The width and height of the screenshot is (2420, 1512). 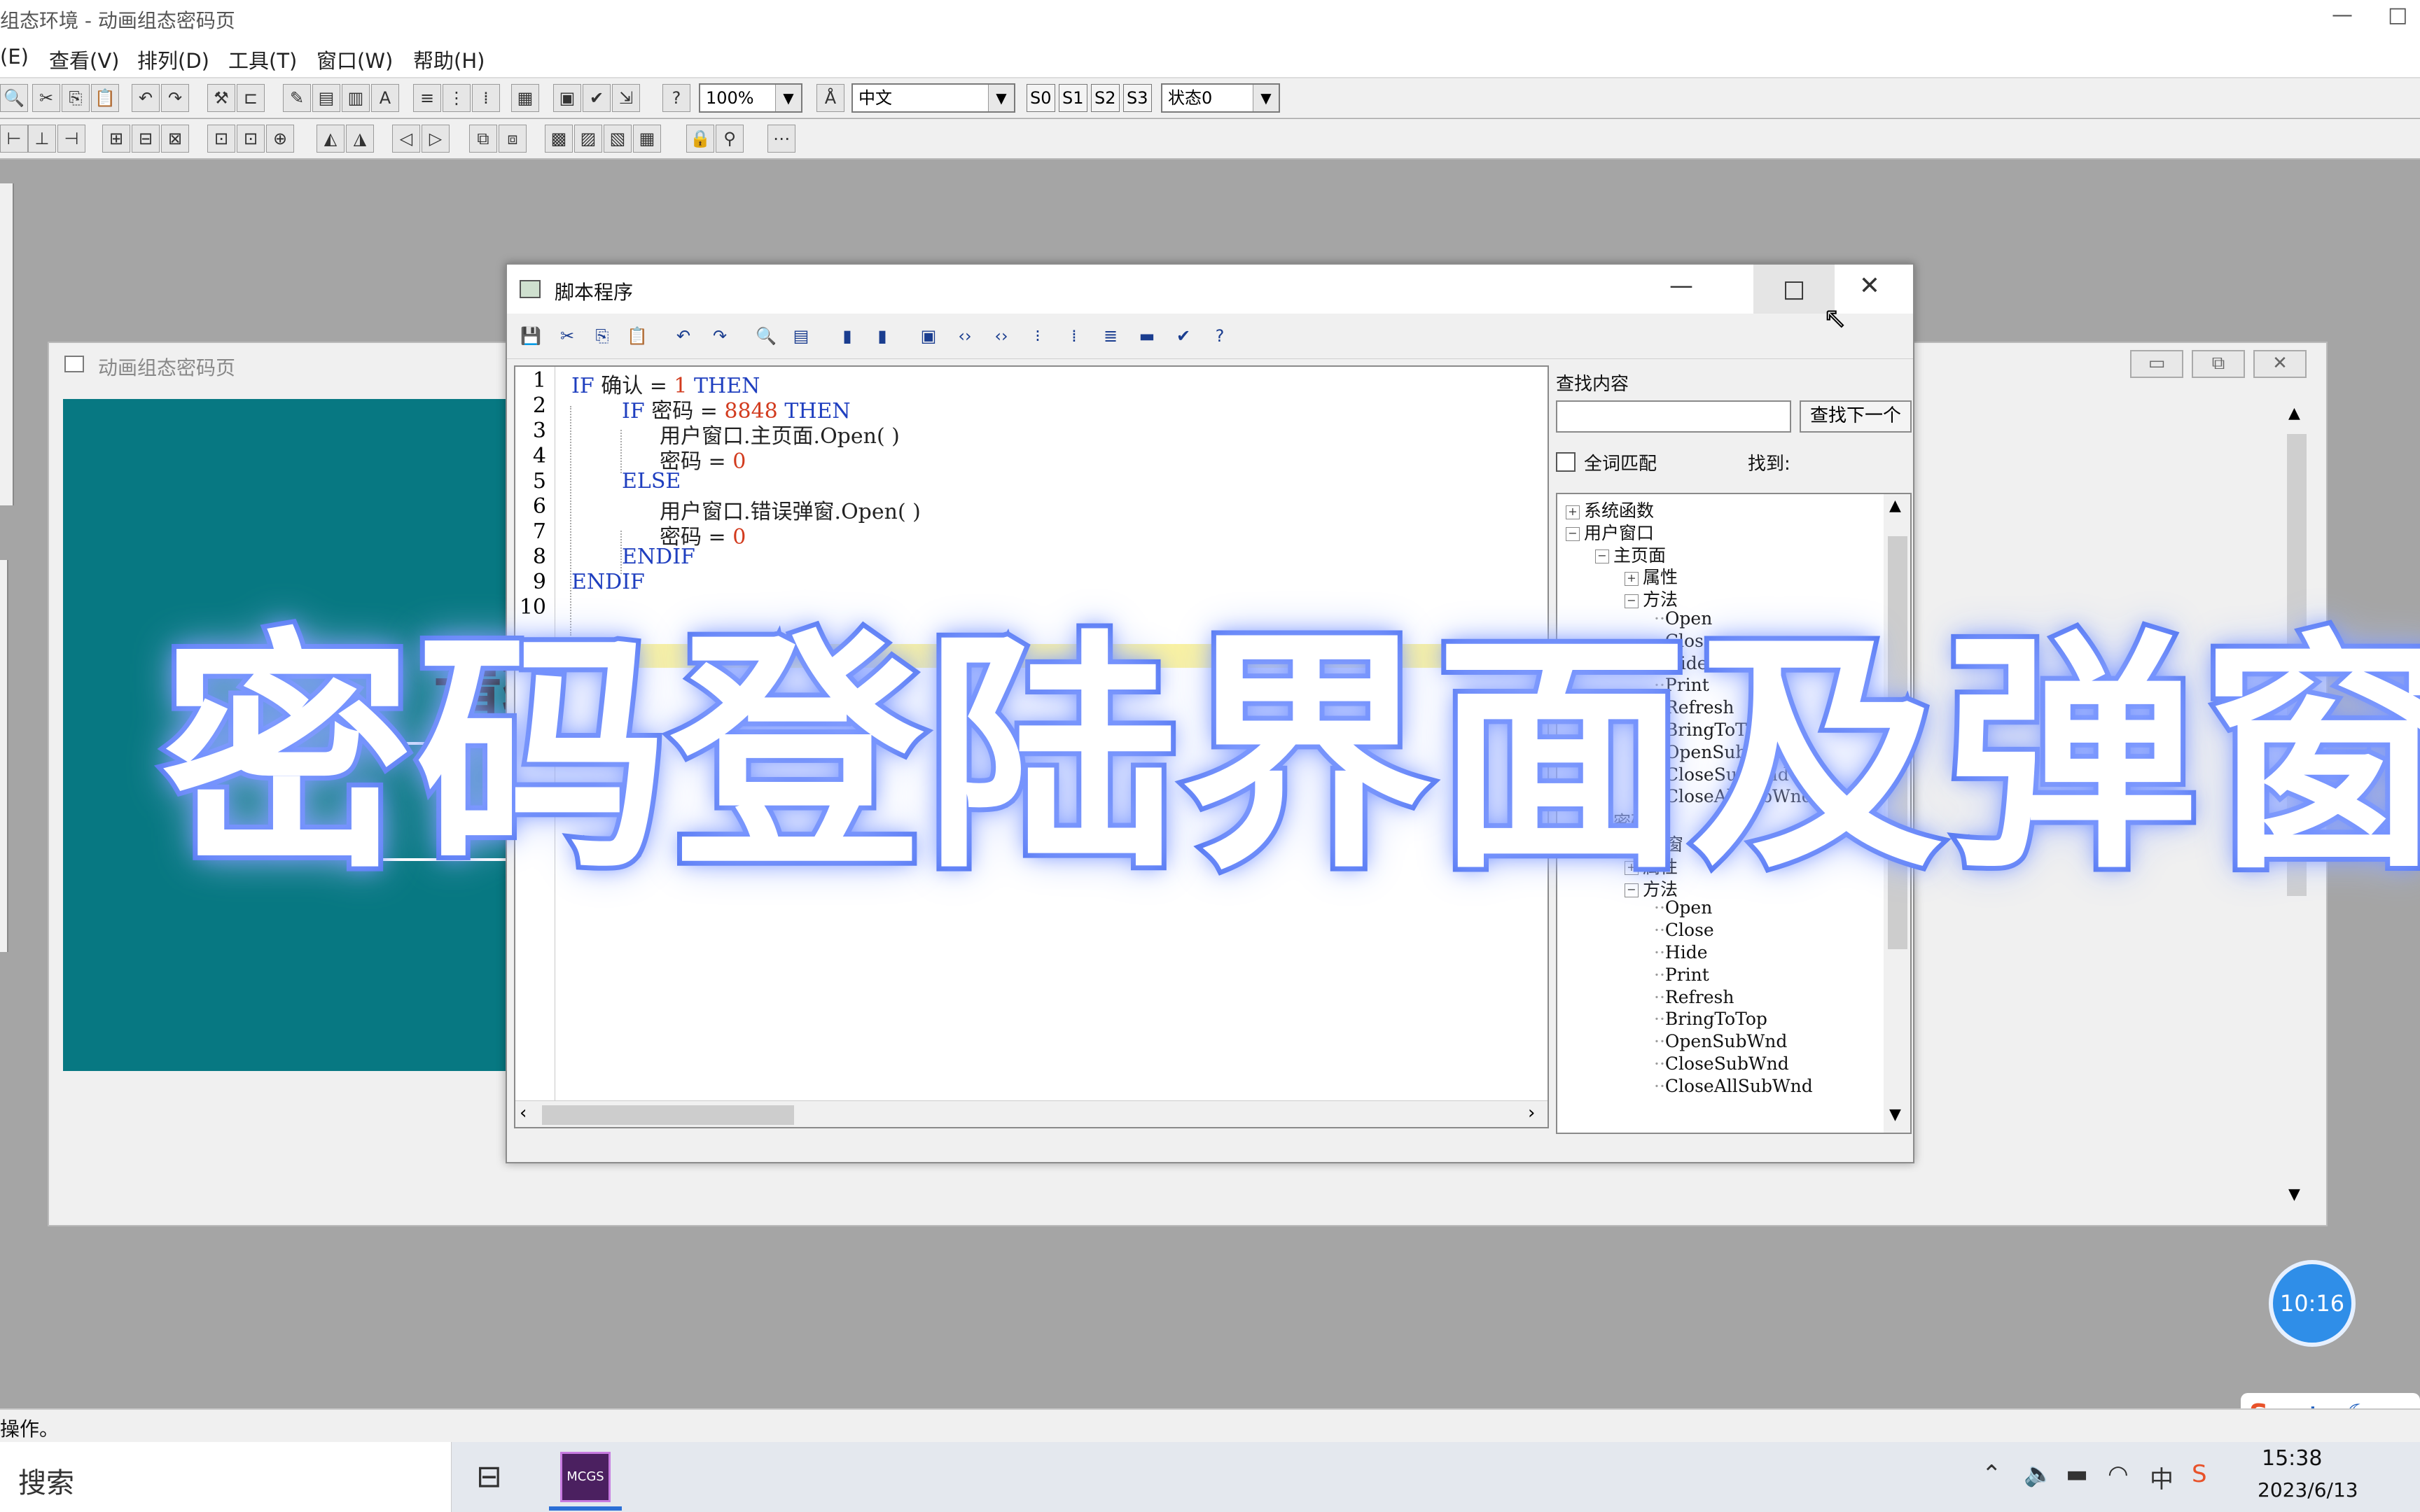 What do you see at coordinates (1001, 336) in the screenshot?
I see `outdent-icon: ‹›` at bounding box center [1001, 336].